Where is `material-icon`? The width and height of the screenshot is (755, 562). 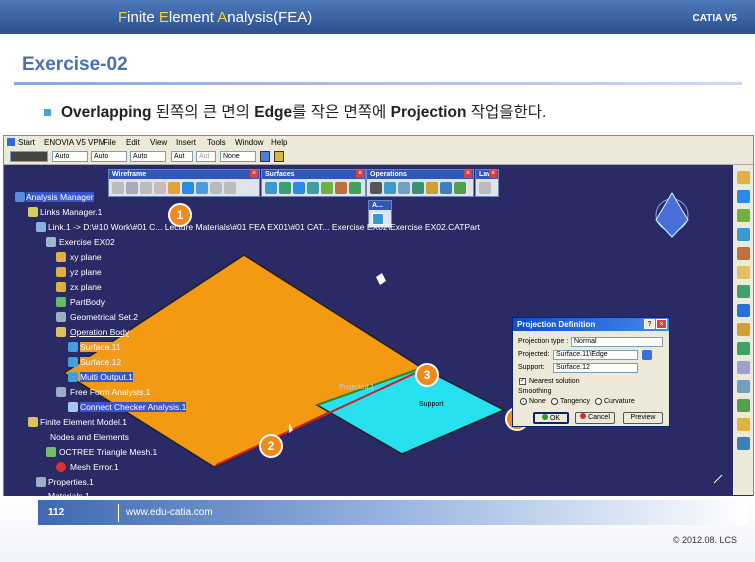 material-icon is located at coordinates (743, 272).